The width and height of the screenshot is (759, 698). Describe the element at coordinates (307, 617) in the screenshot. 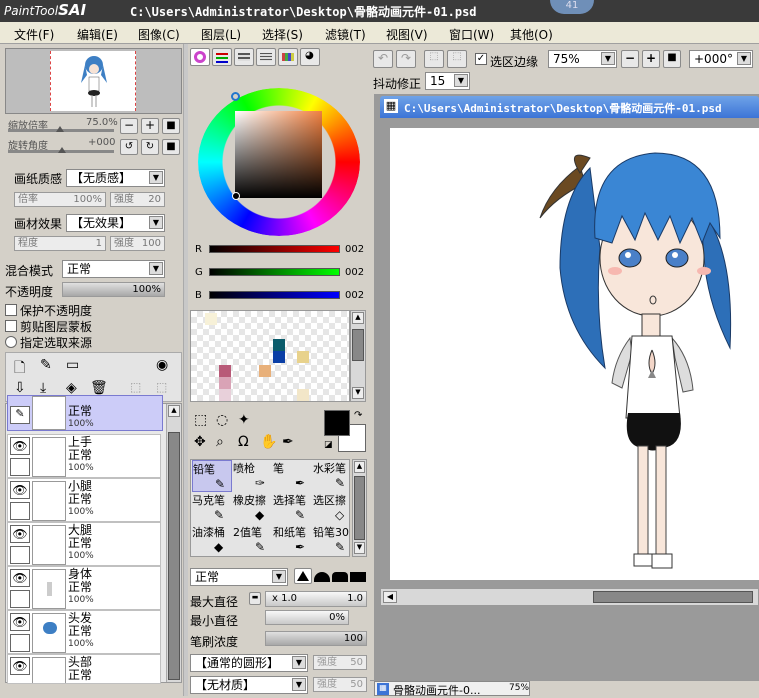

I see `min-size-slider: 0%` at that location.